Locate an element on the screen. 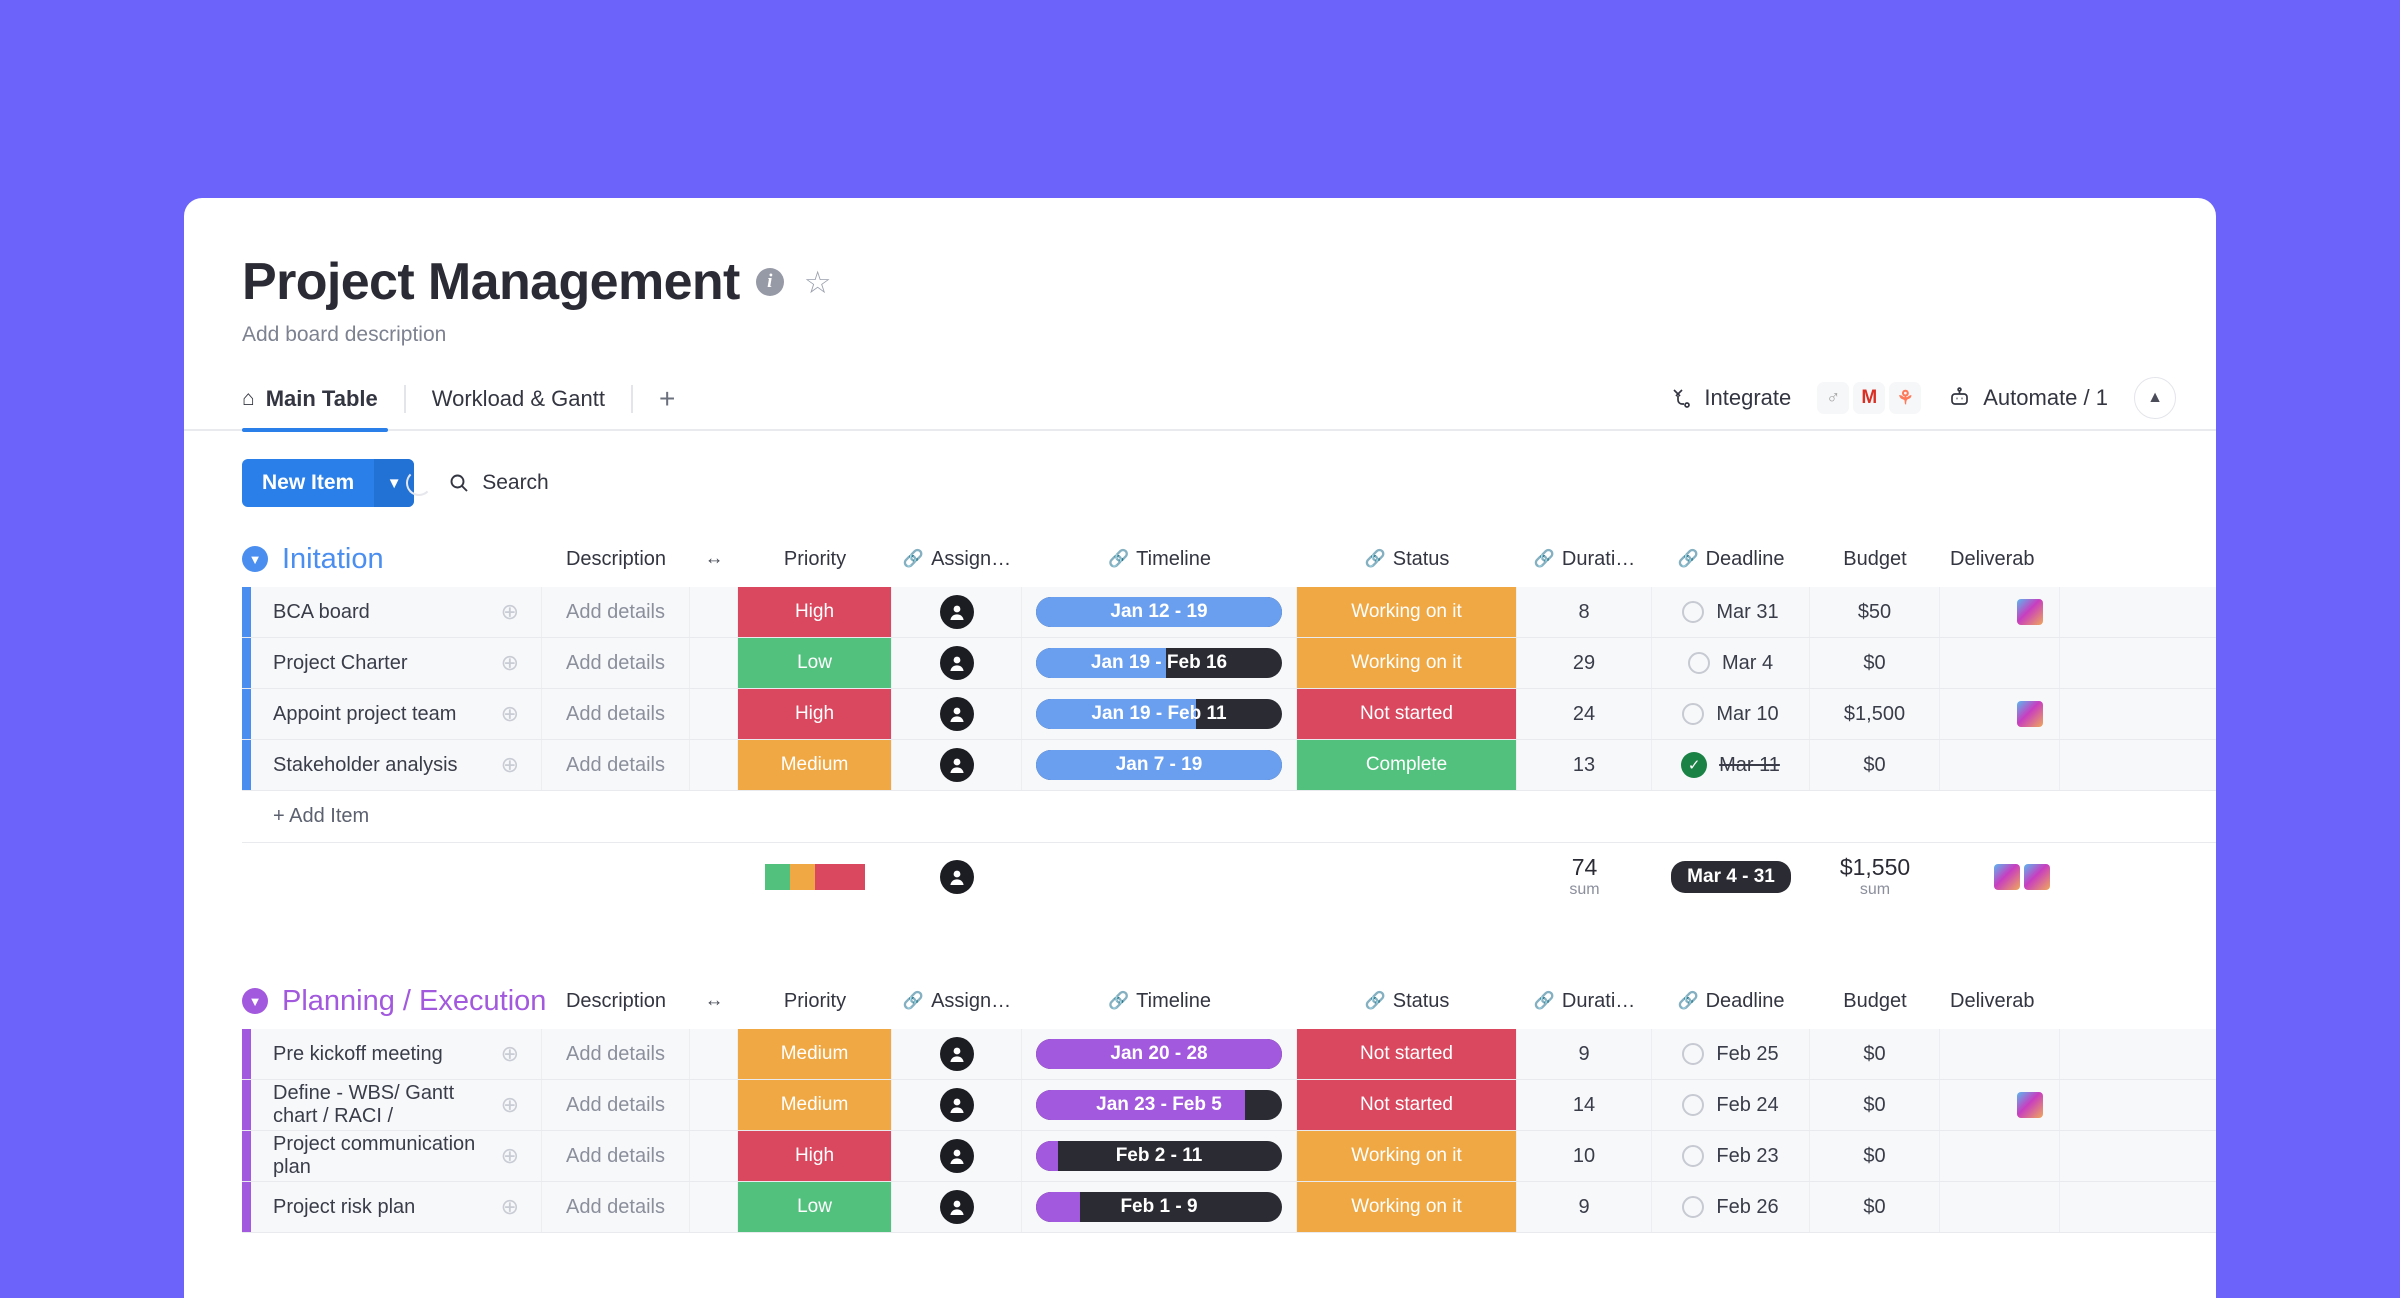  cell-priority: High is located at coordinates (815, 1156).